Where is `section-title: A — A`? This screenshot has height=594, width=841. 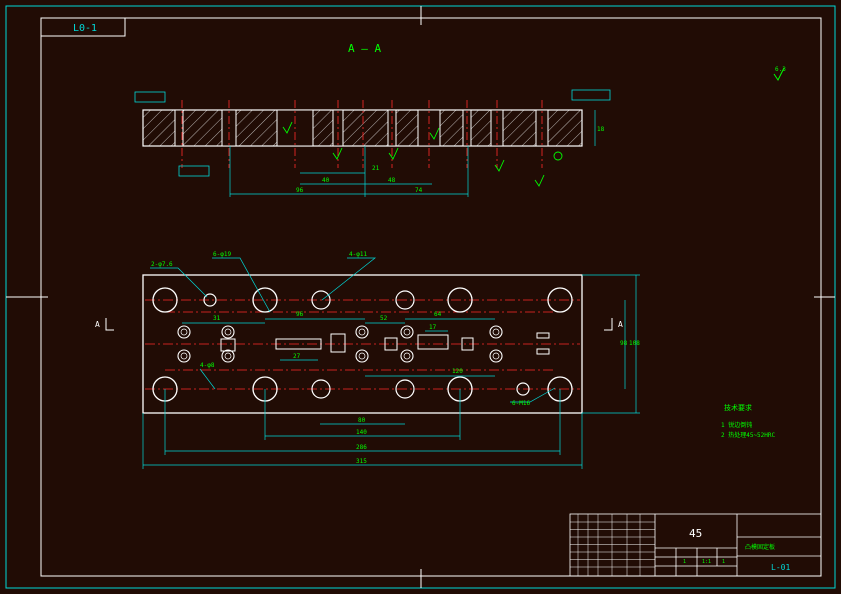 section-title: A — A is located at coordinates (364, 48).